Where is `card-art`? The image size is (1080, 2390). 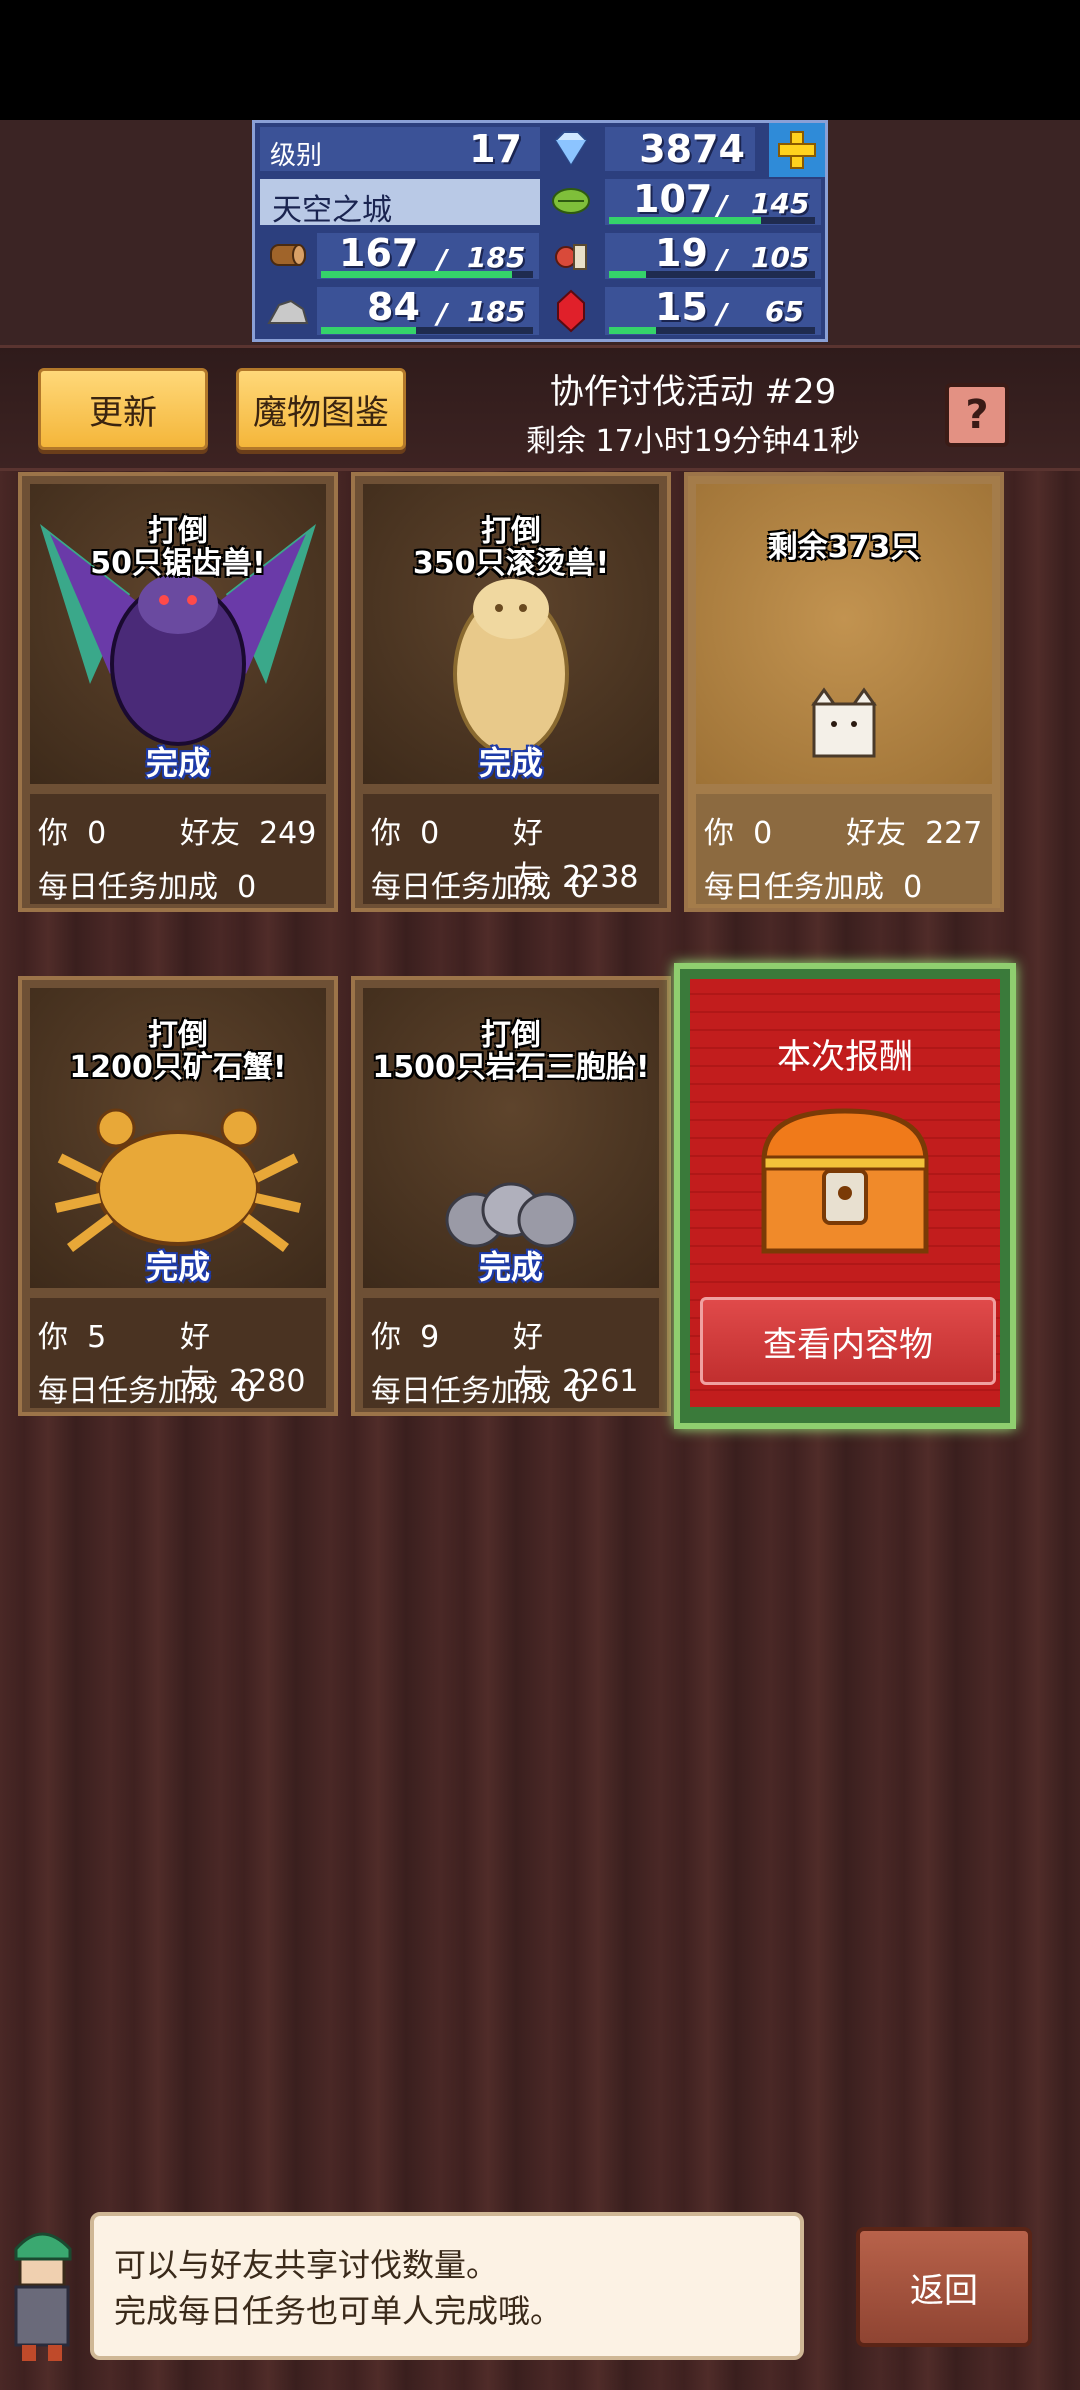 card-art is located at coordinates (844, 634).